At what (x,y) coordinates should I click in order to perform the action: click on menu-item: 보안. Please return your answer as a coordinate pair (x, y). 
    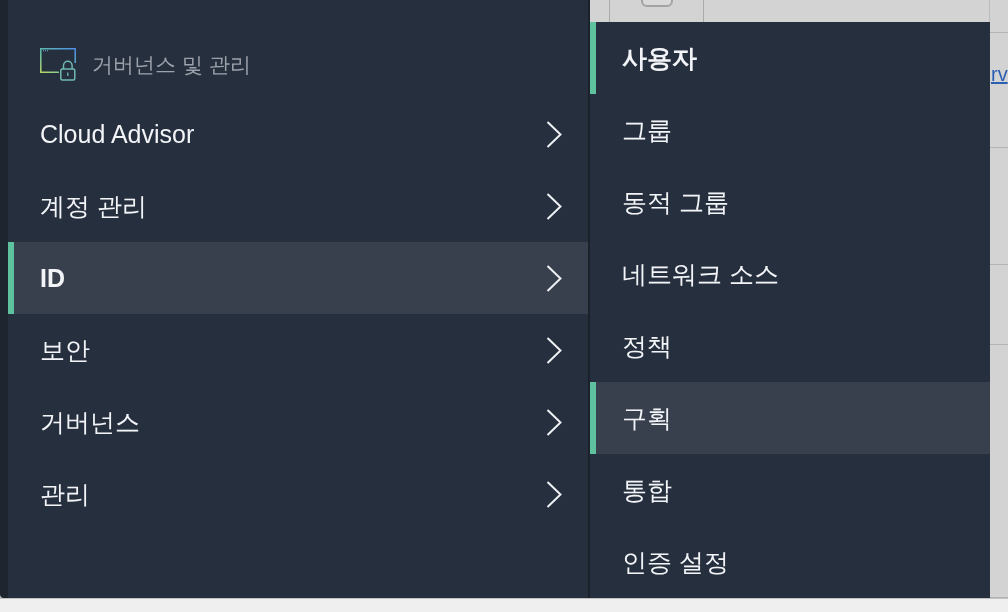
    Looking at the image, I should click on (298, 350).